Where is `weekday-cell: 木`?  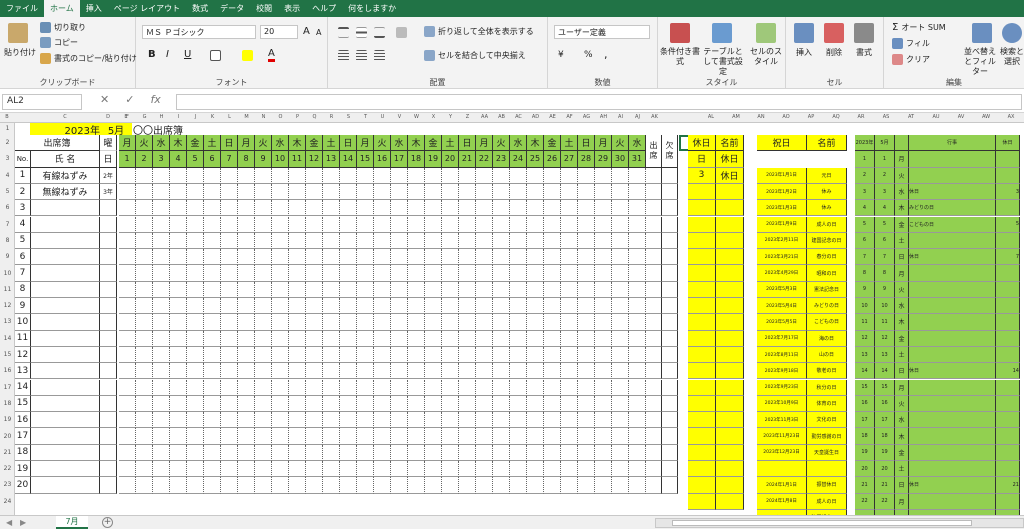
weekday-cell: 木 is located at coordinates (416, 143).